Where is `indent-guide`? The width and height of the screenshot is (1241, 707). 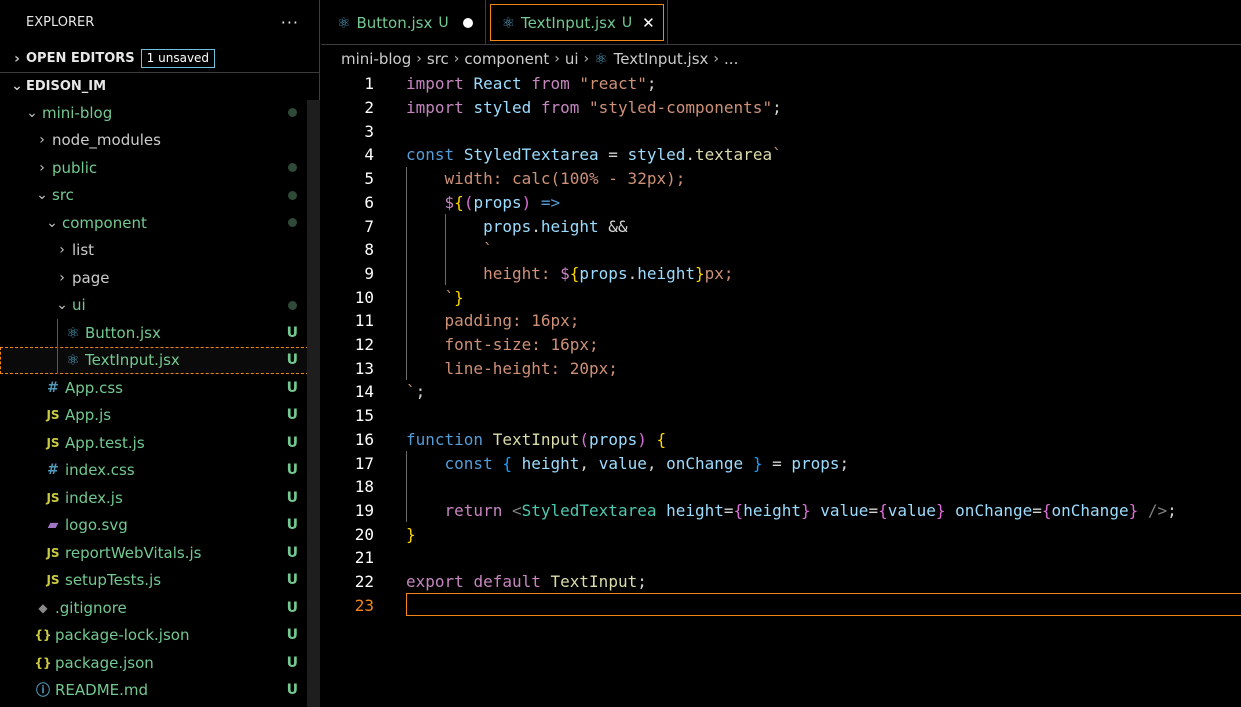 indent-guide is located at coordinates (57, 360).